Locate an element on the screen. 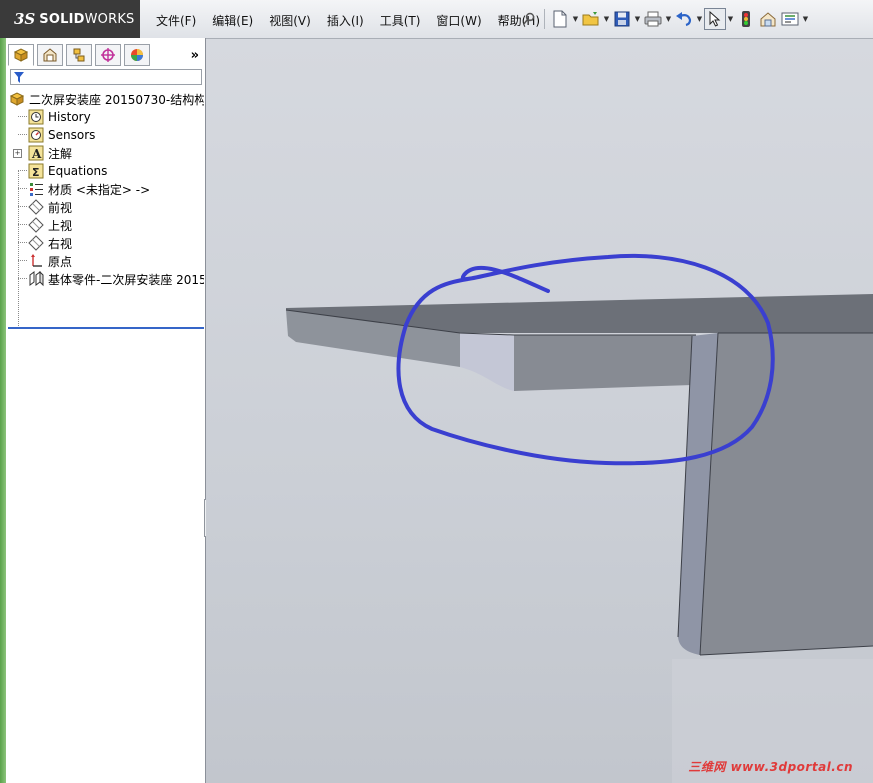 The image size is (873, 783). model-flange-front-mid is located at coordinates (605, 363).